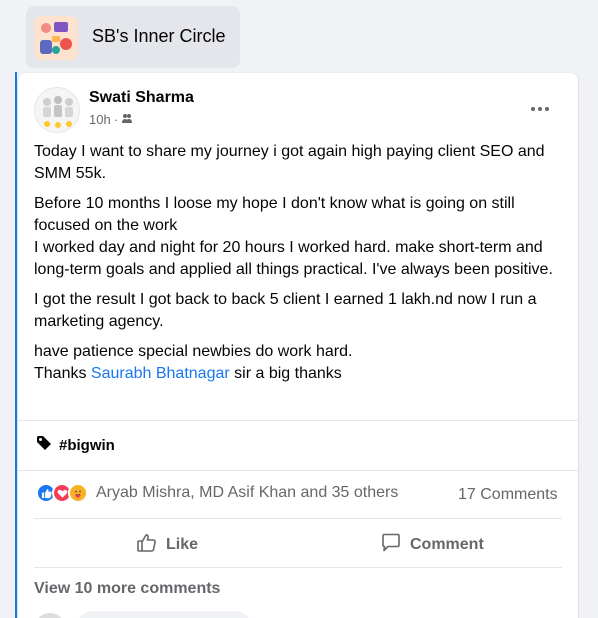  What do you see at coordinates (100, 119) in the screenshot?
I see `post-time: 10h` at bounding box center [100, 119].